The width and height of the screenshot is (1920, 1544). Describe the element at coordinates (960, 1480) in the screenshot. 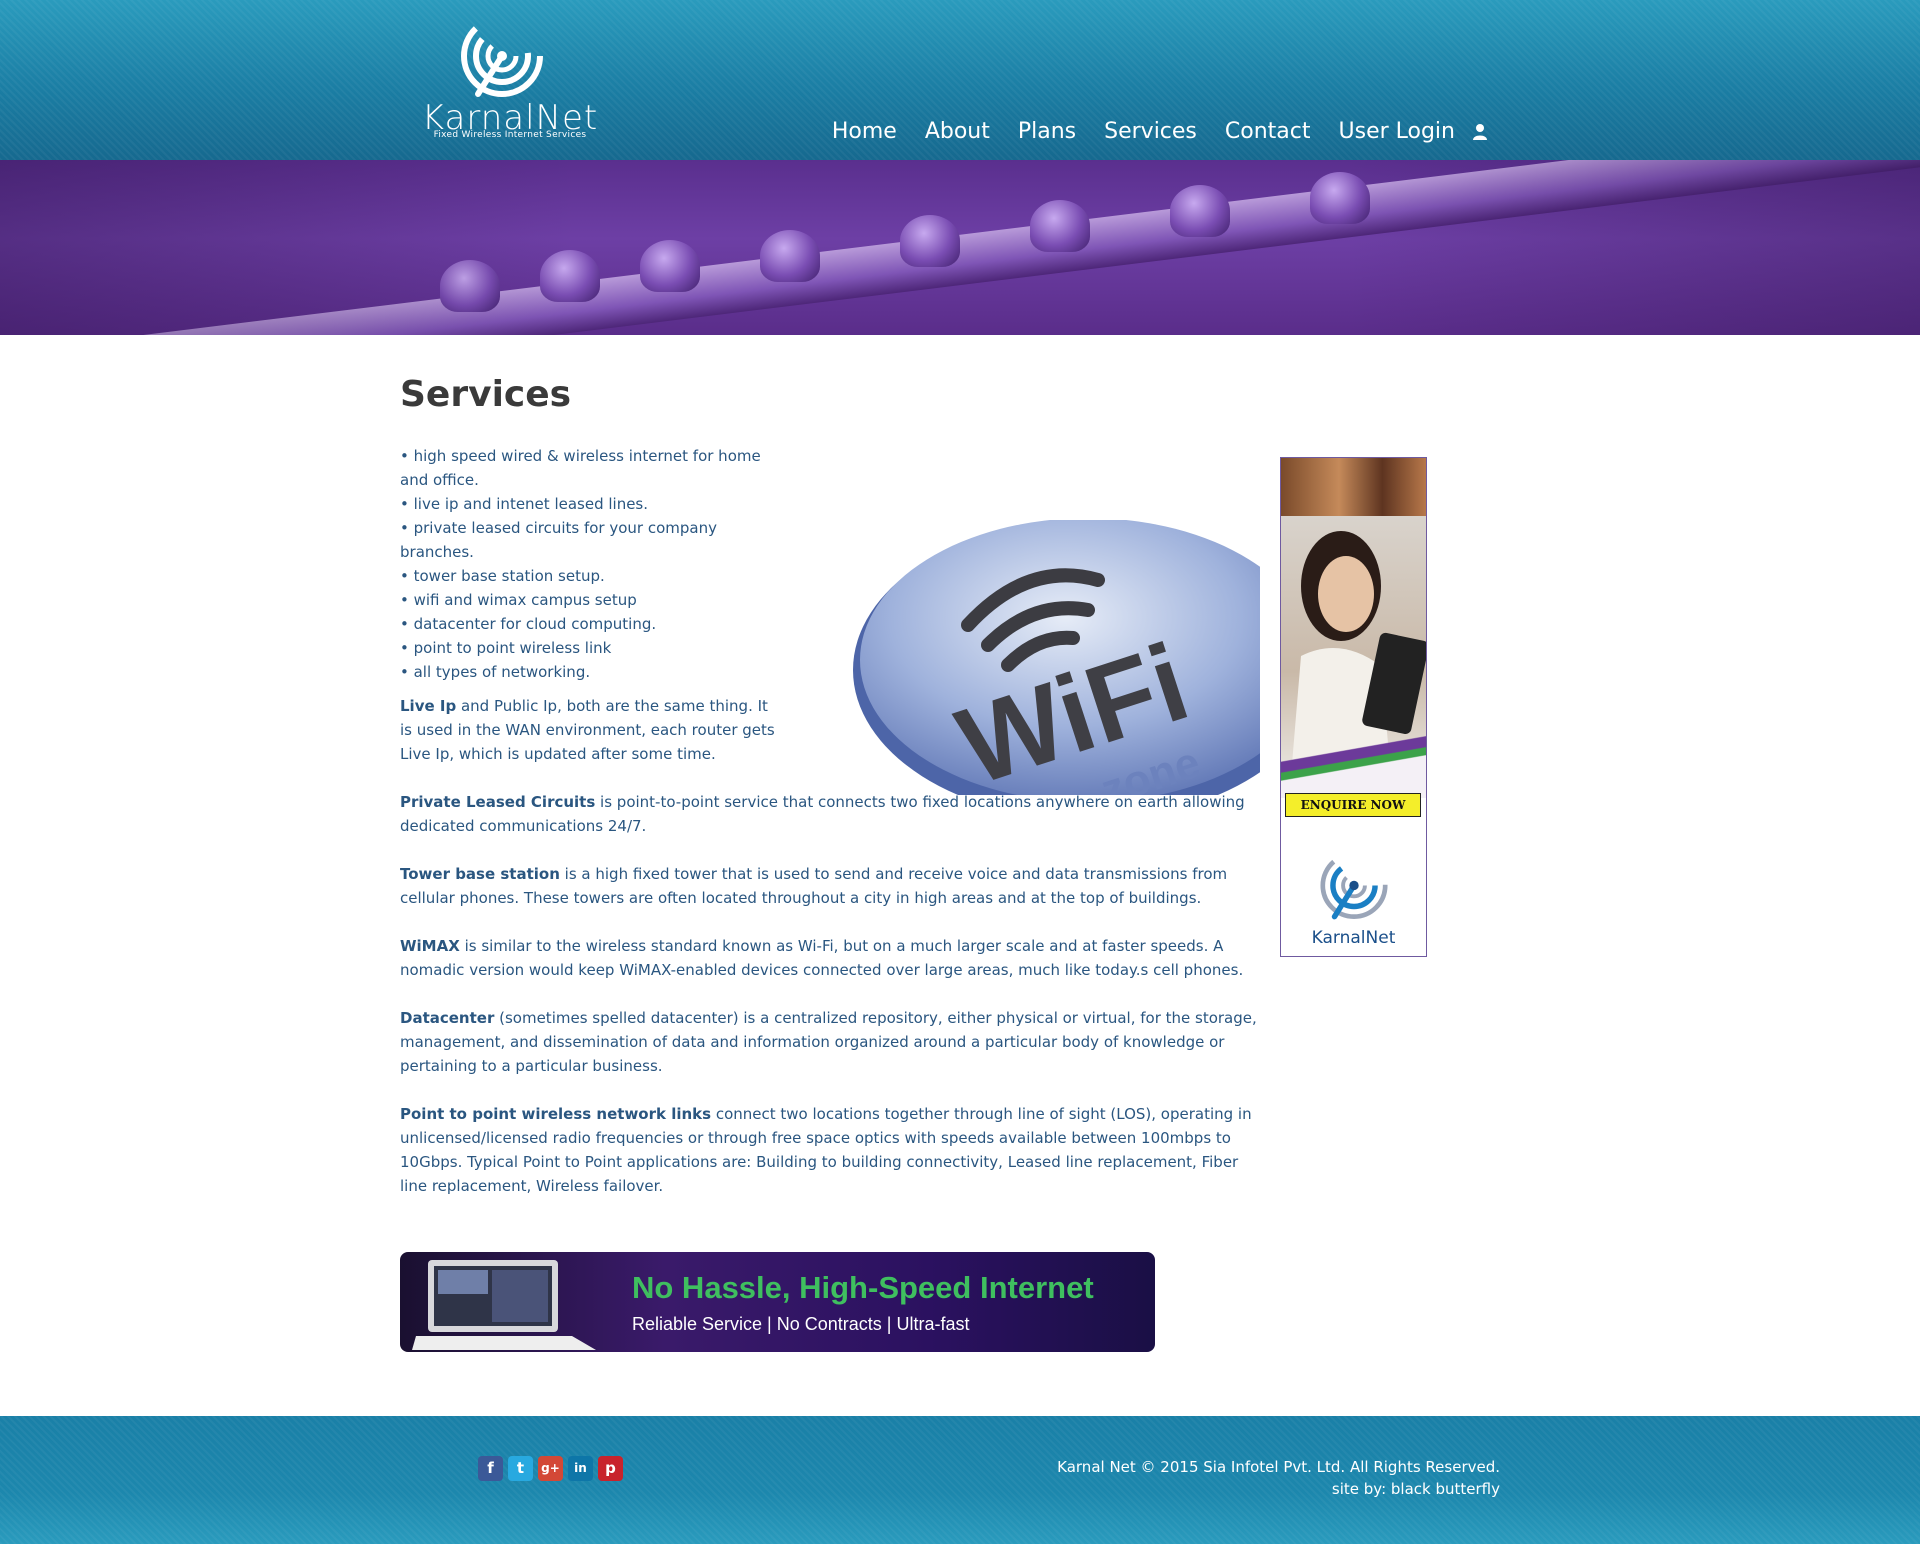

I see `site-footer` at that location.